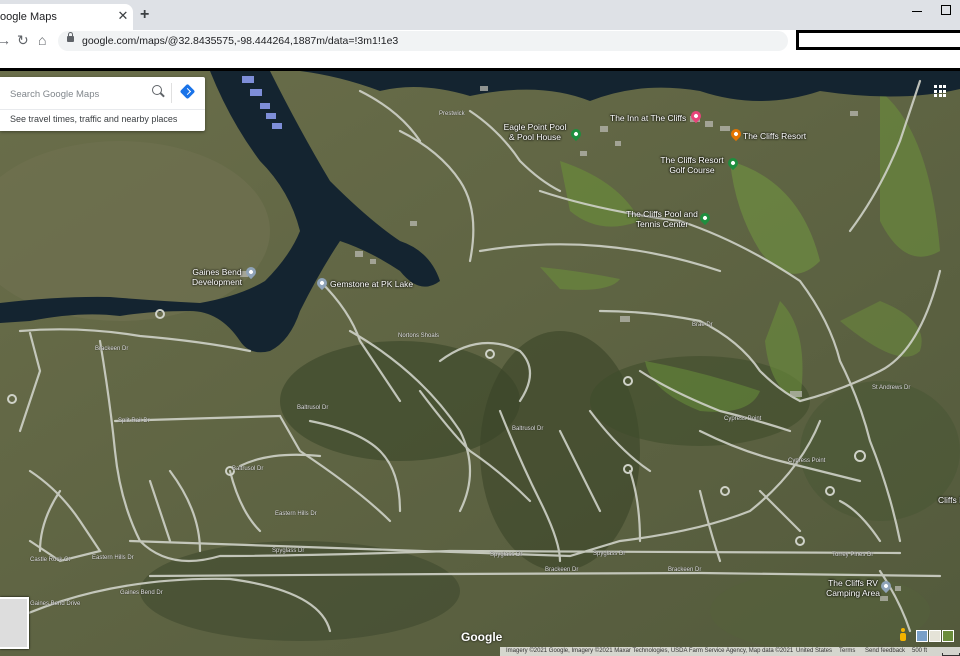 The width and height of the screenshot is (960, 656). I want to click on street-label: St Andrews Dr, so click(891, 388).